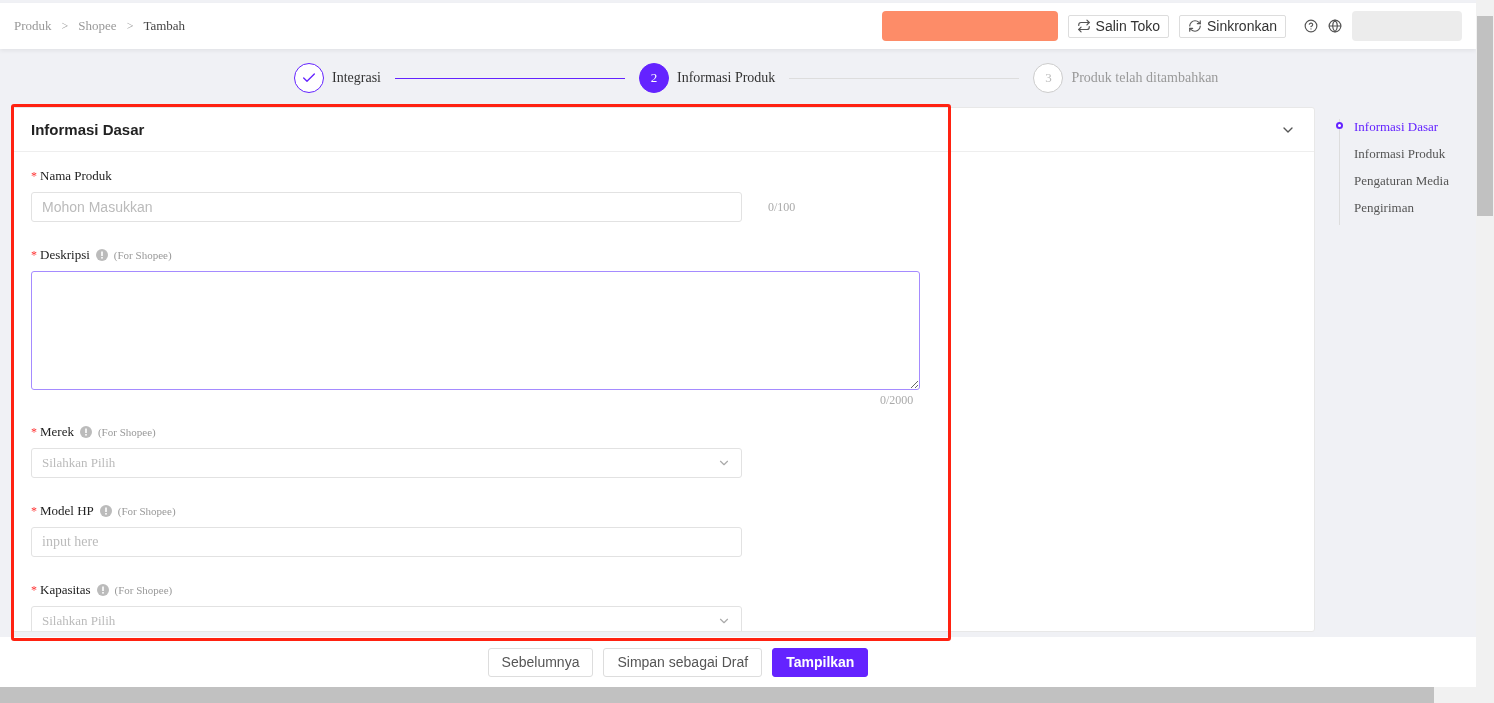 The width and height of the screenshot is (1494, 703). I want to click on field-label: Model HP, so click(67, 511).